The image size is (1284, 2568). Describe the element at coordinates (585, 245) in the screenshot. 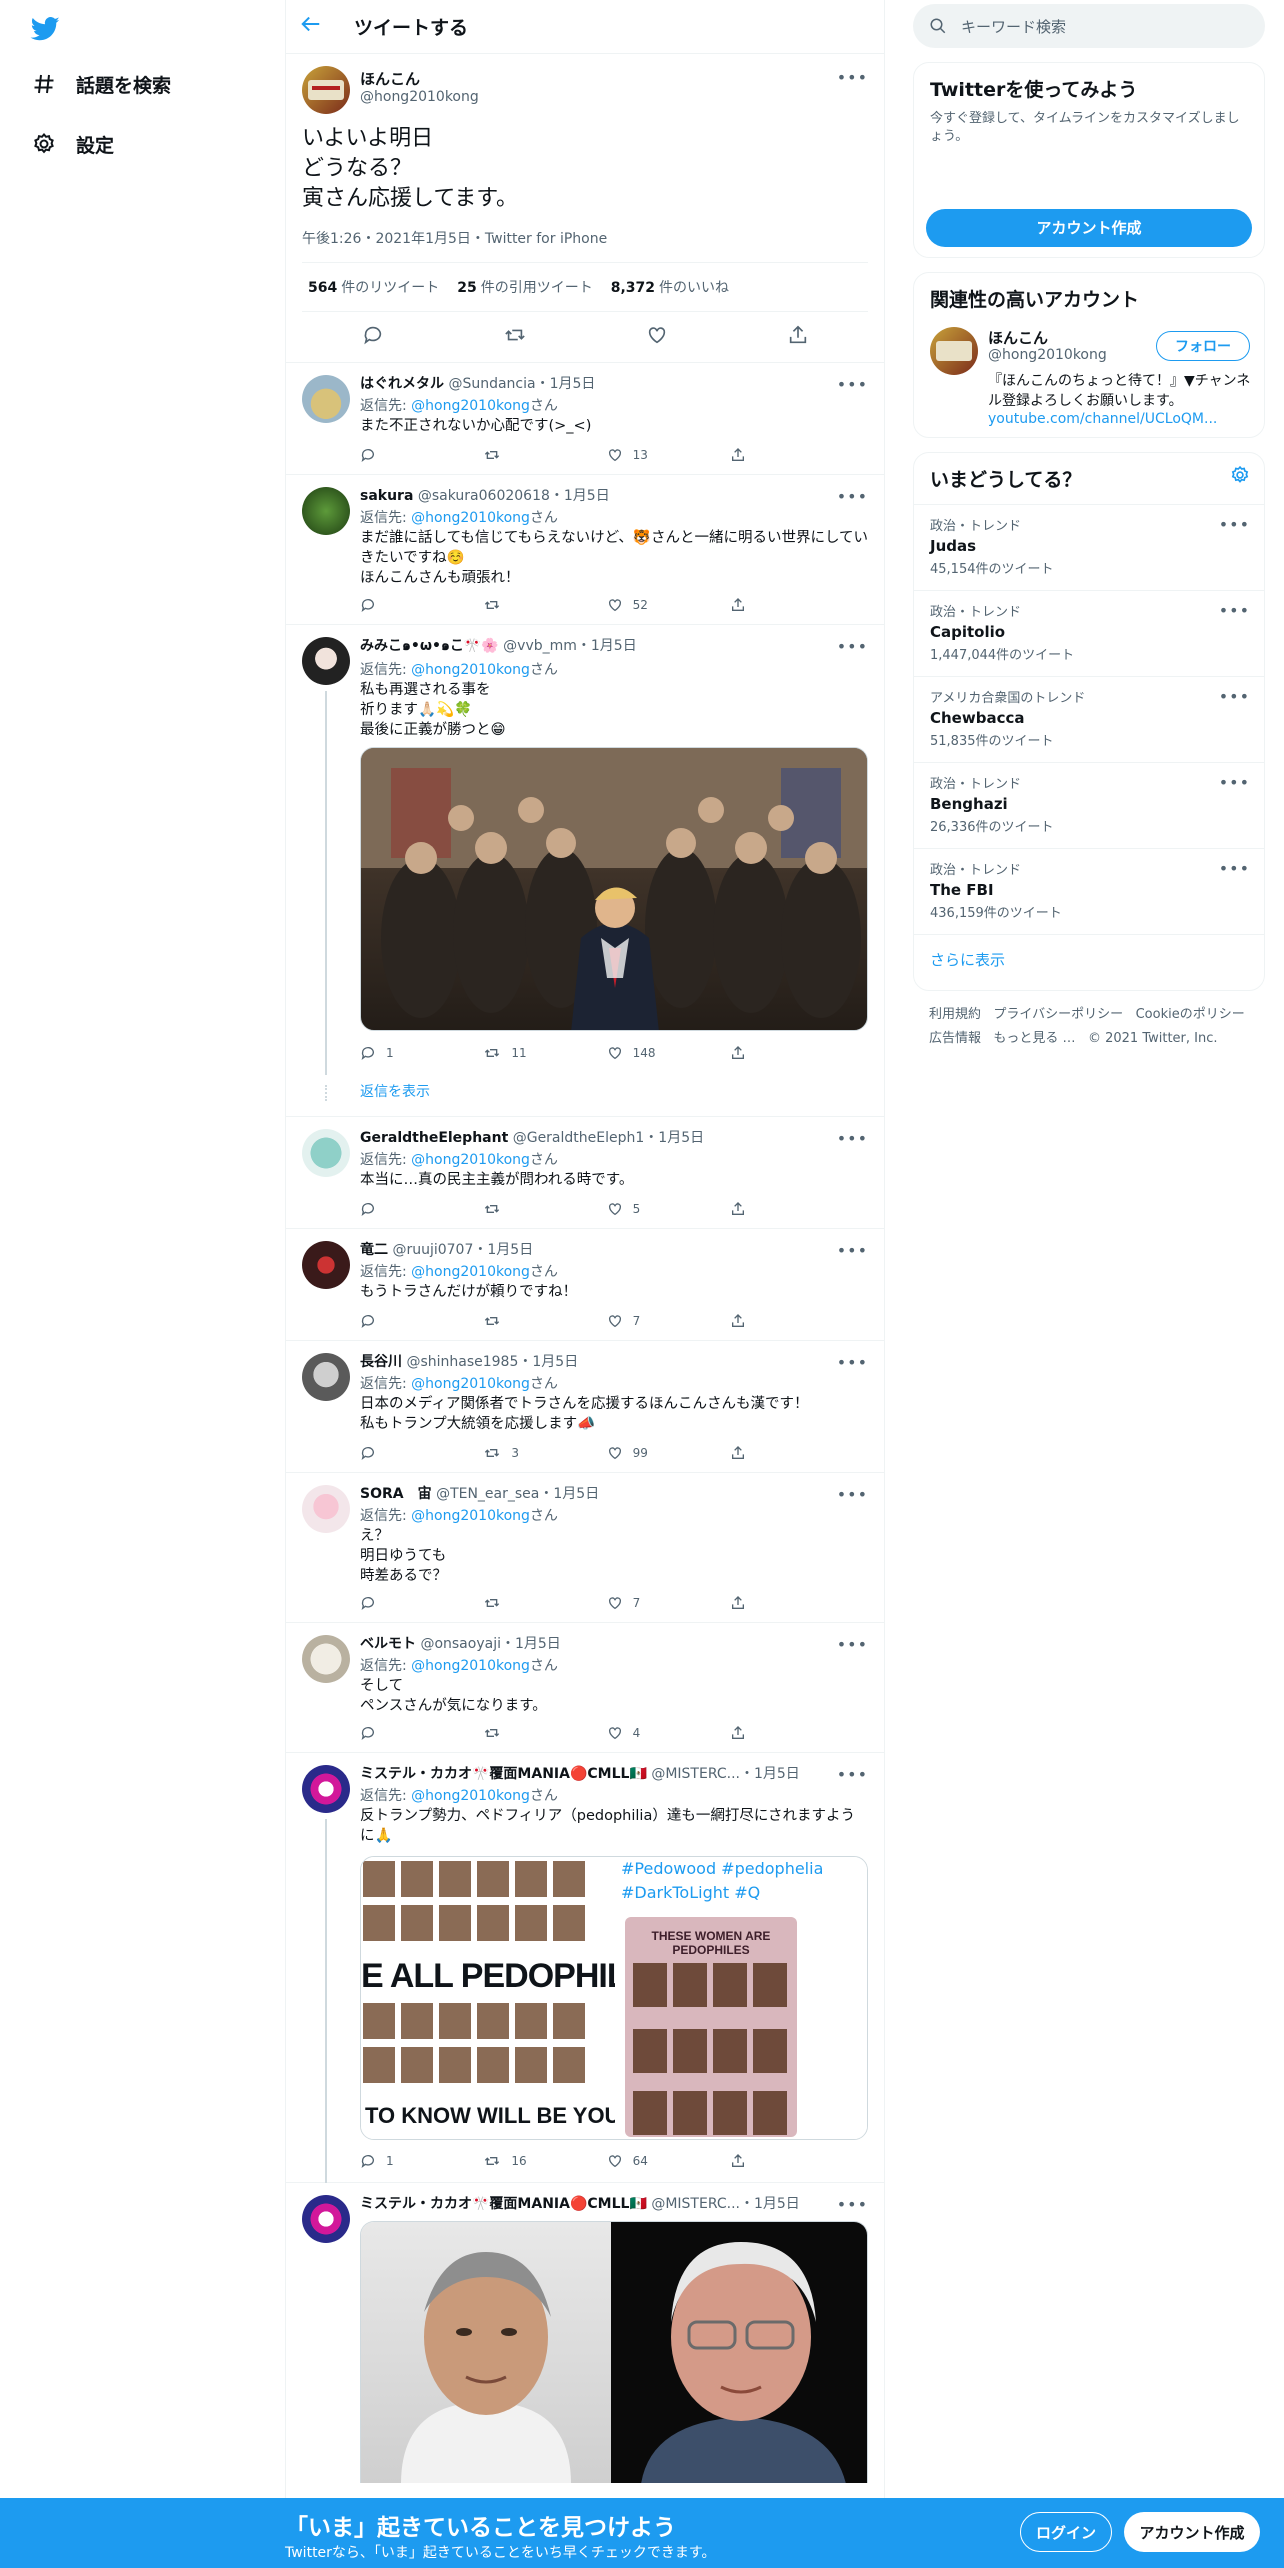

I see `tweet-timestamp: 午後1:26・2021年1月5日・Twitter for iPhone` at that location.